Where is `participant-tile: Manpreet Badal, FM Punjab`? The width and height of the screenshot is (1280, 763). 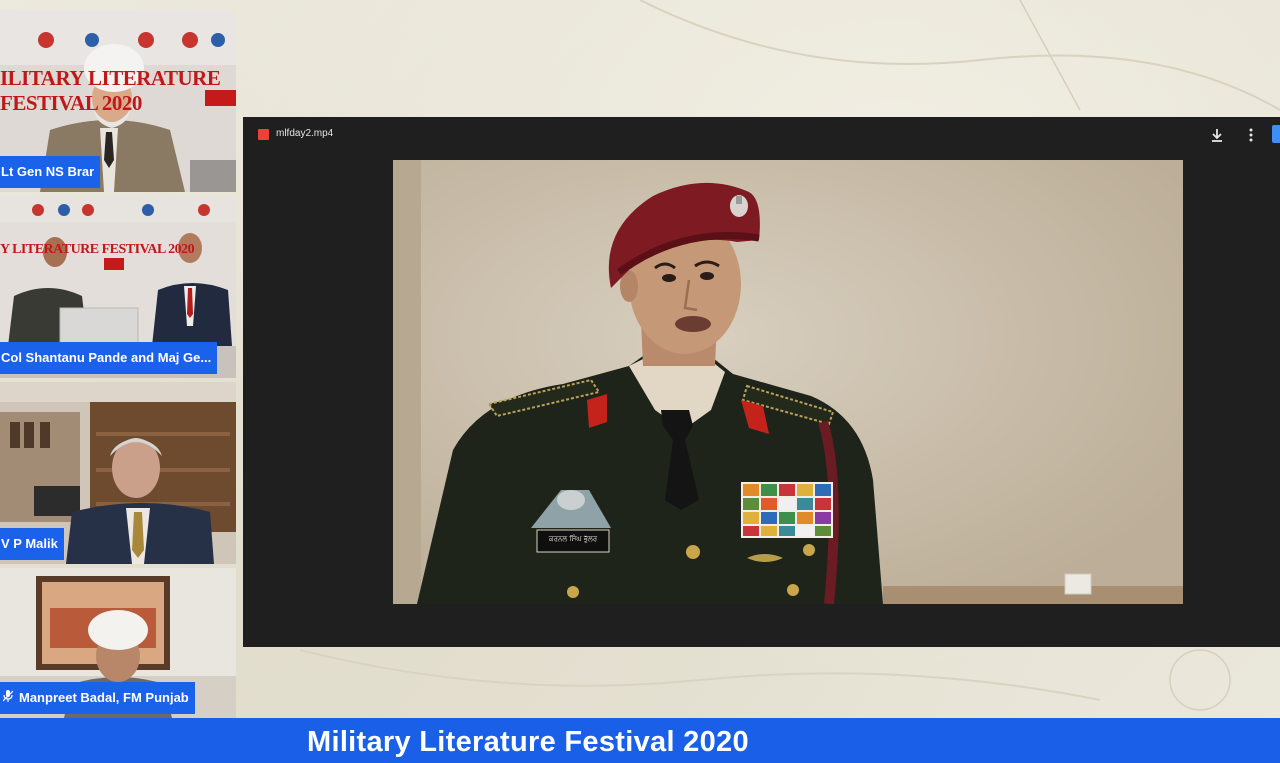 participant-tile: Manpreet Badal, FM Punjab is located at coordinates (118, 643).